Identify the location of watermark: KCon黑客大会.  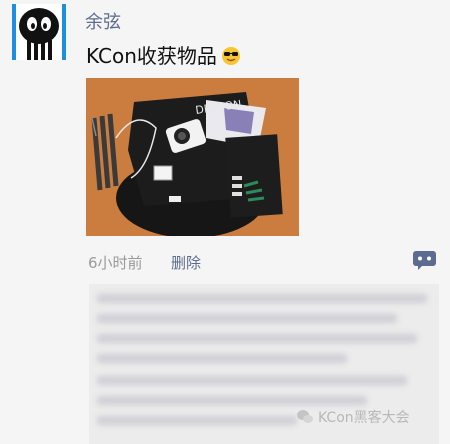
(353, 417).